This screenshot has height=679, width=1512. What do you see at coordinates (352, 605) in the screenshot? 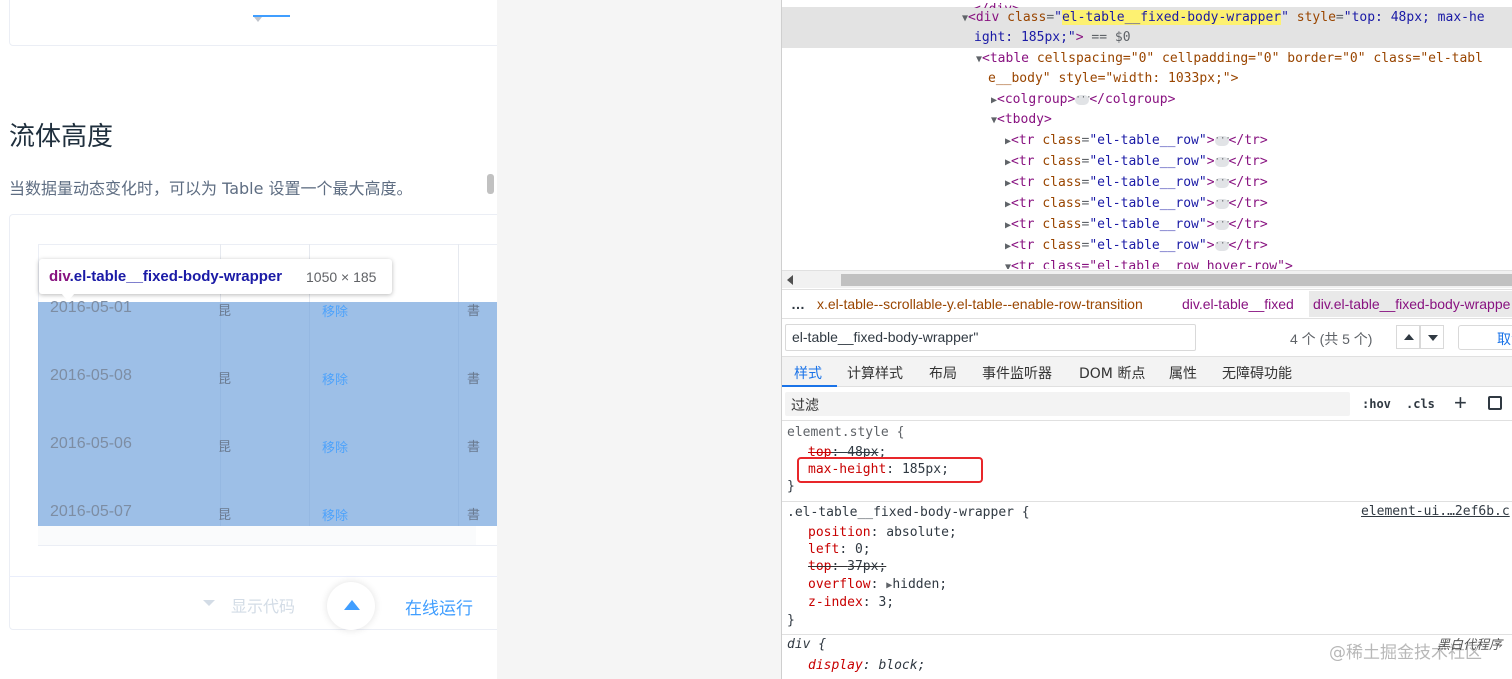
I see `caret-up-icon` at bounding box center [352, 605].